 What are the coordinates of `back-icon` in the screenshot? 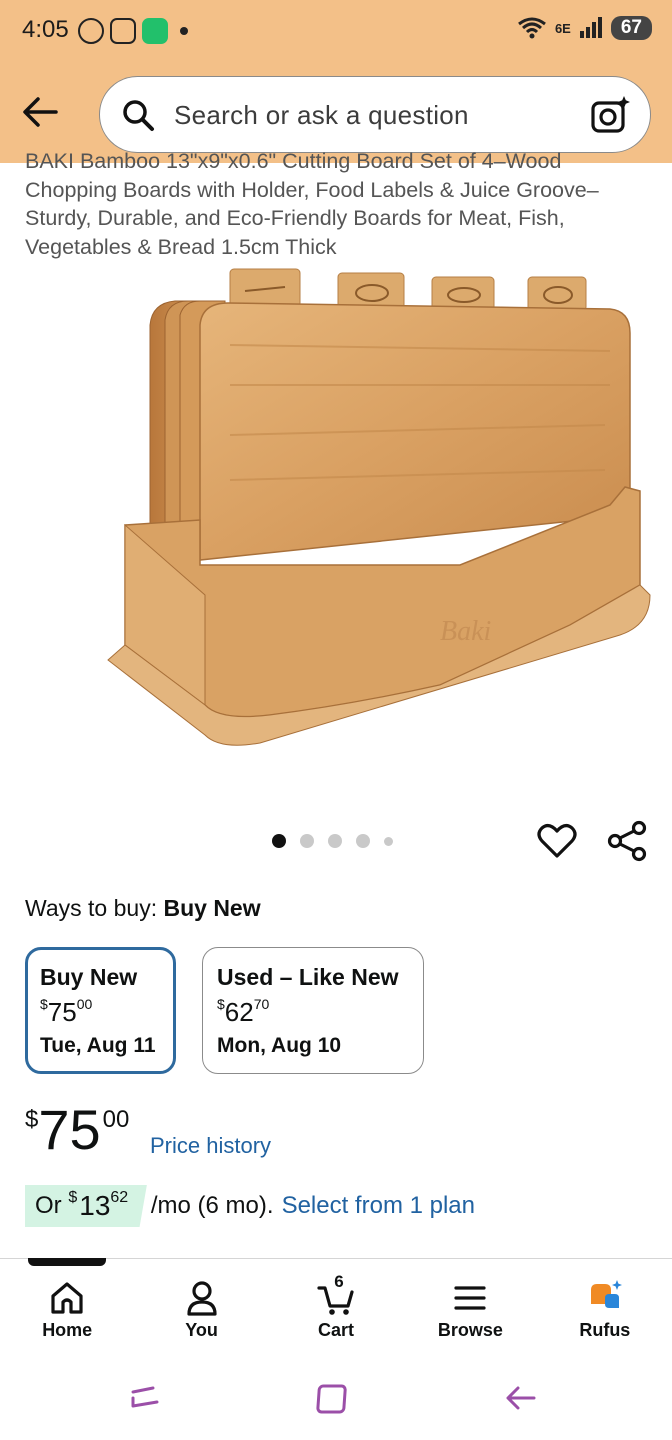 It's located at (520, 1398).